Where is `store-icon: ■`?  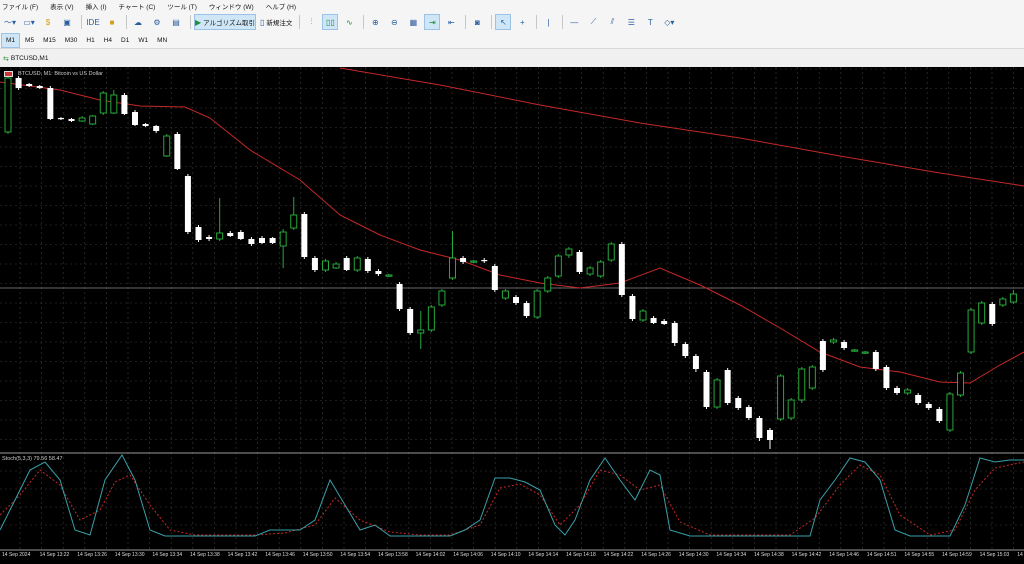
store-icon: ■ is located at coordinates (112, 22).